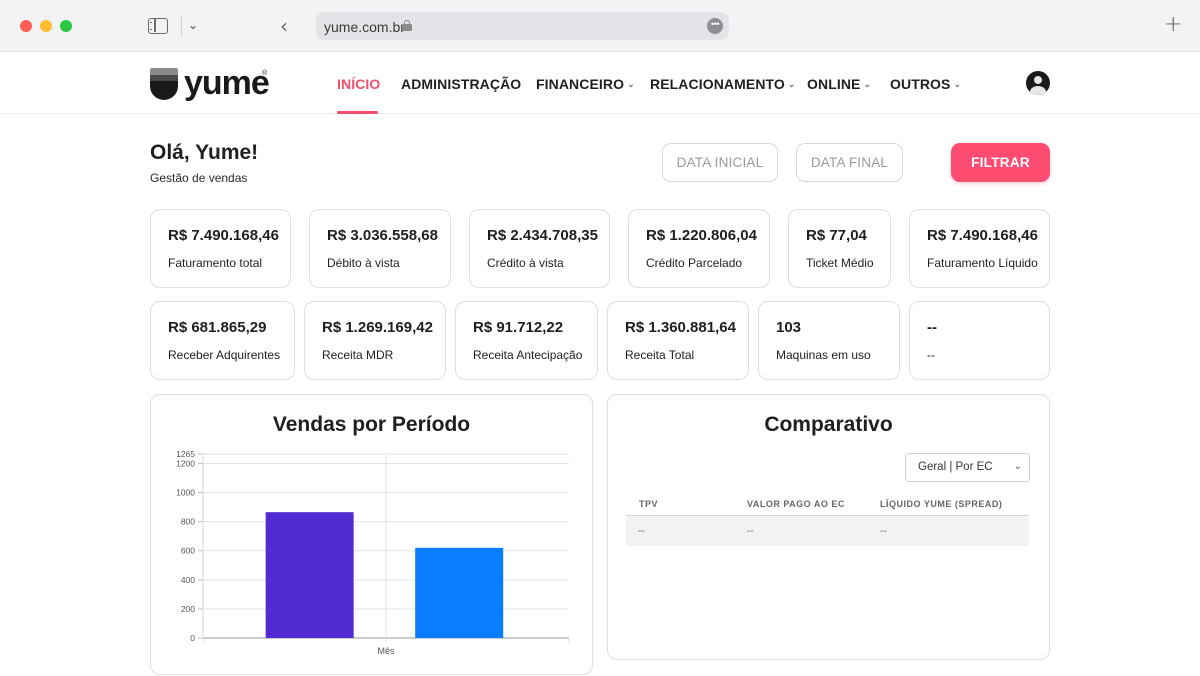 Image resolution: width=1200 pixels, height=676 pixels. I want to click on kpi-label: Crédito Parcelado, so click(694, 263).